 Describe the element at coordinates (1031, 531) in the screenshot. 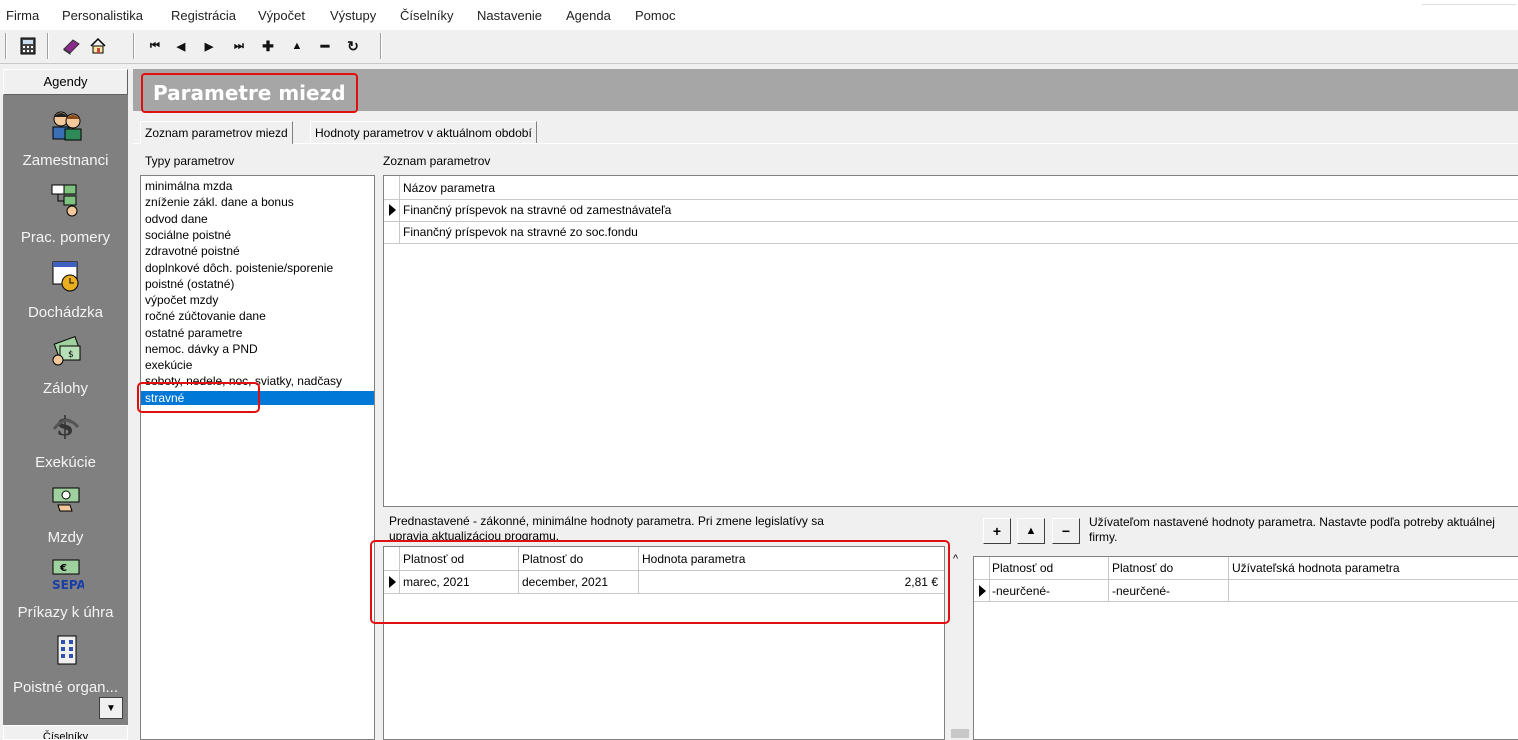

I see `edit-value-button: ▲` at that location.